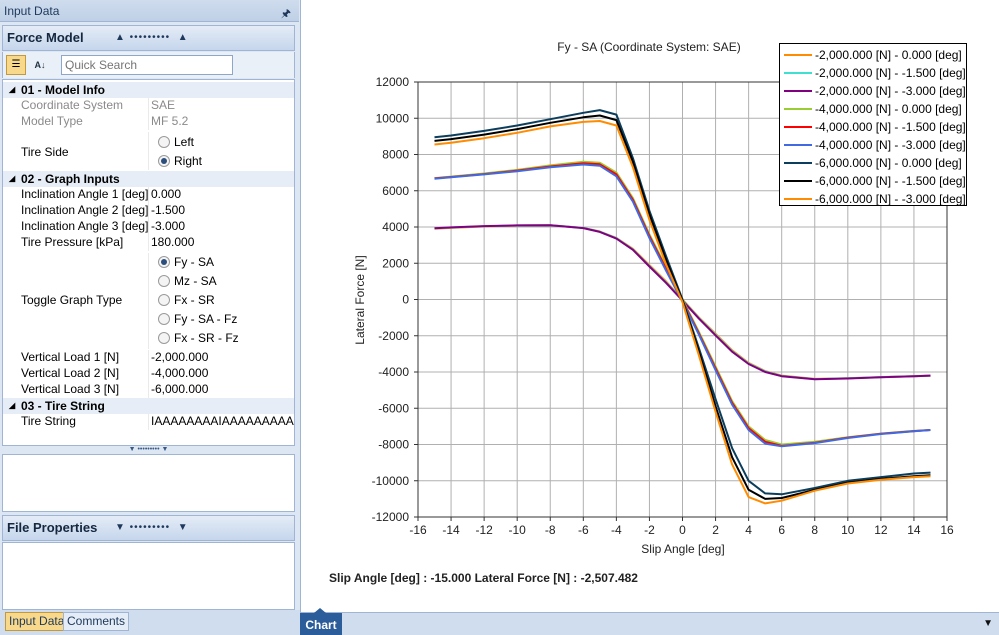 This screenshot has height=635, width=999. Describe the element at coordinates (85, 194) in the screenshot. I see `row-label: Inclination Angle 1 [deg]` at that location.